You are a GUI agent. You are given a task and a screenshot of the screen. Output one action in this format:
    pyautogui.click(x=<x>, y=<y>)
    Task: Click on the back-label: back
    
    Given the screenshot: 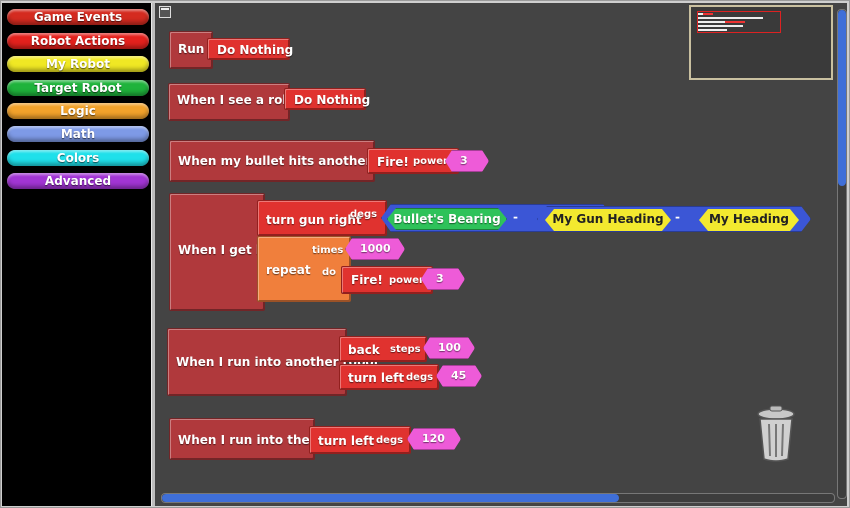 What is the action you would take?
    pyautogui.click(x=364, y=350)
    